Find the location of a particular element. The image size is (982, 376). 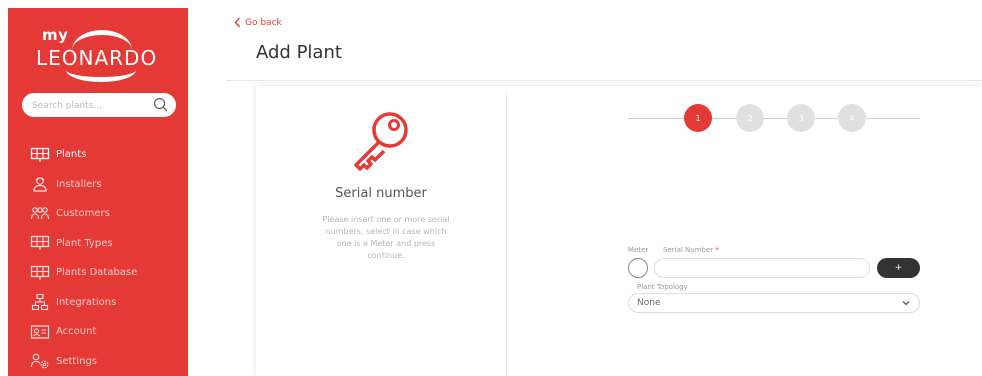

go-back-label: Go back is located at coordinates (263, 22).